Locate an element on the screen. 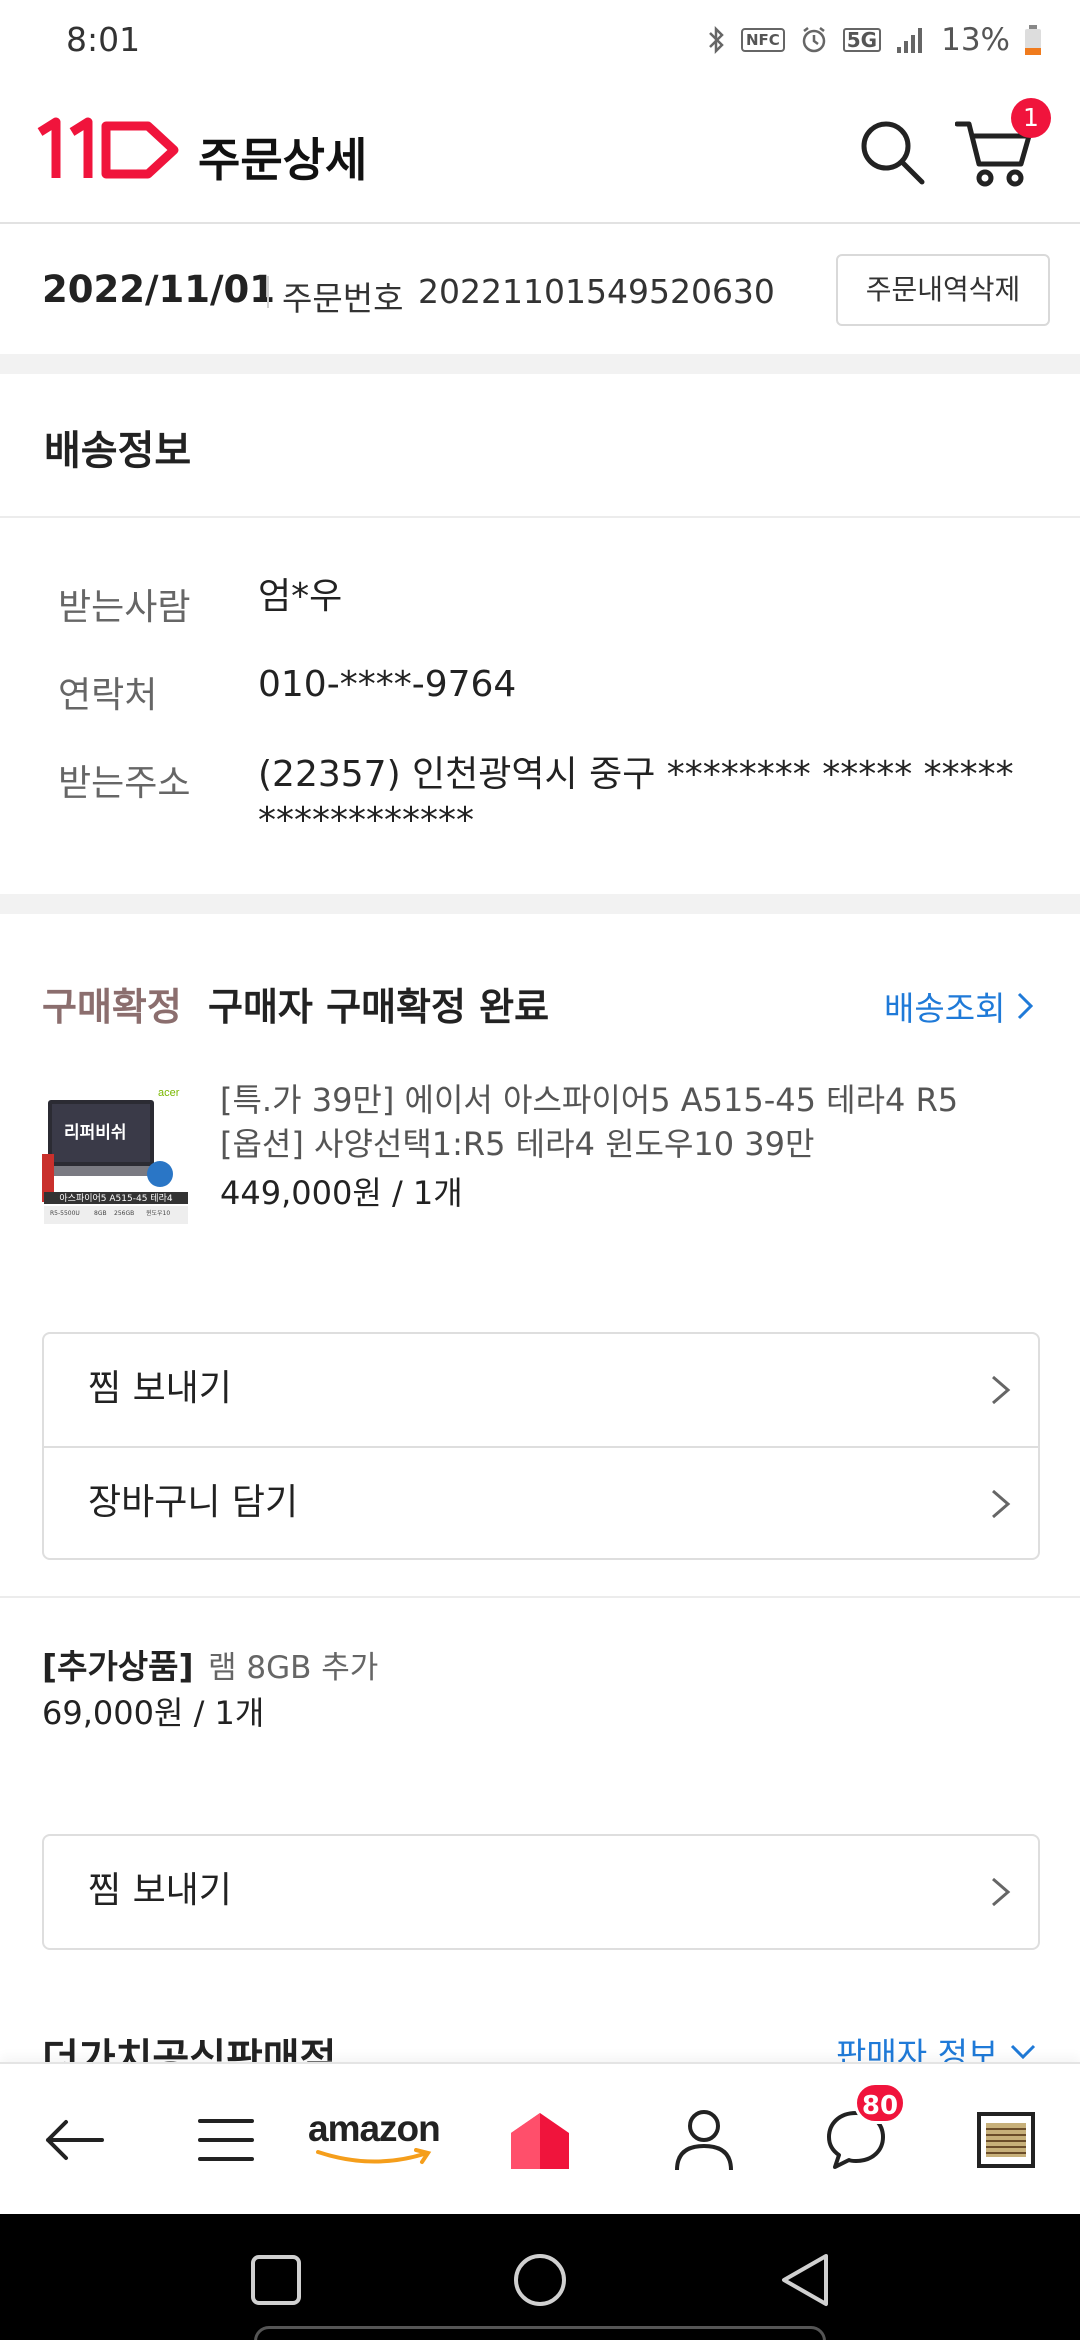 The width and height of the screenshot is (1080, 2340). addon-send-wish-button: 찜 보내기 is located at coordinates (541, 1892).